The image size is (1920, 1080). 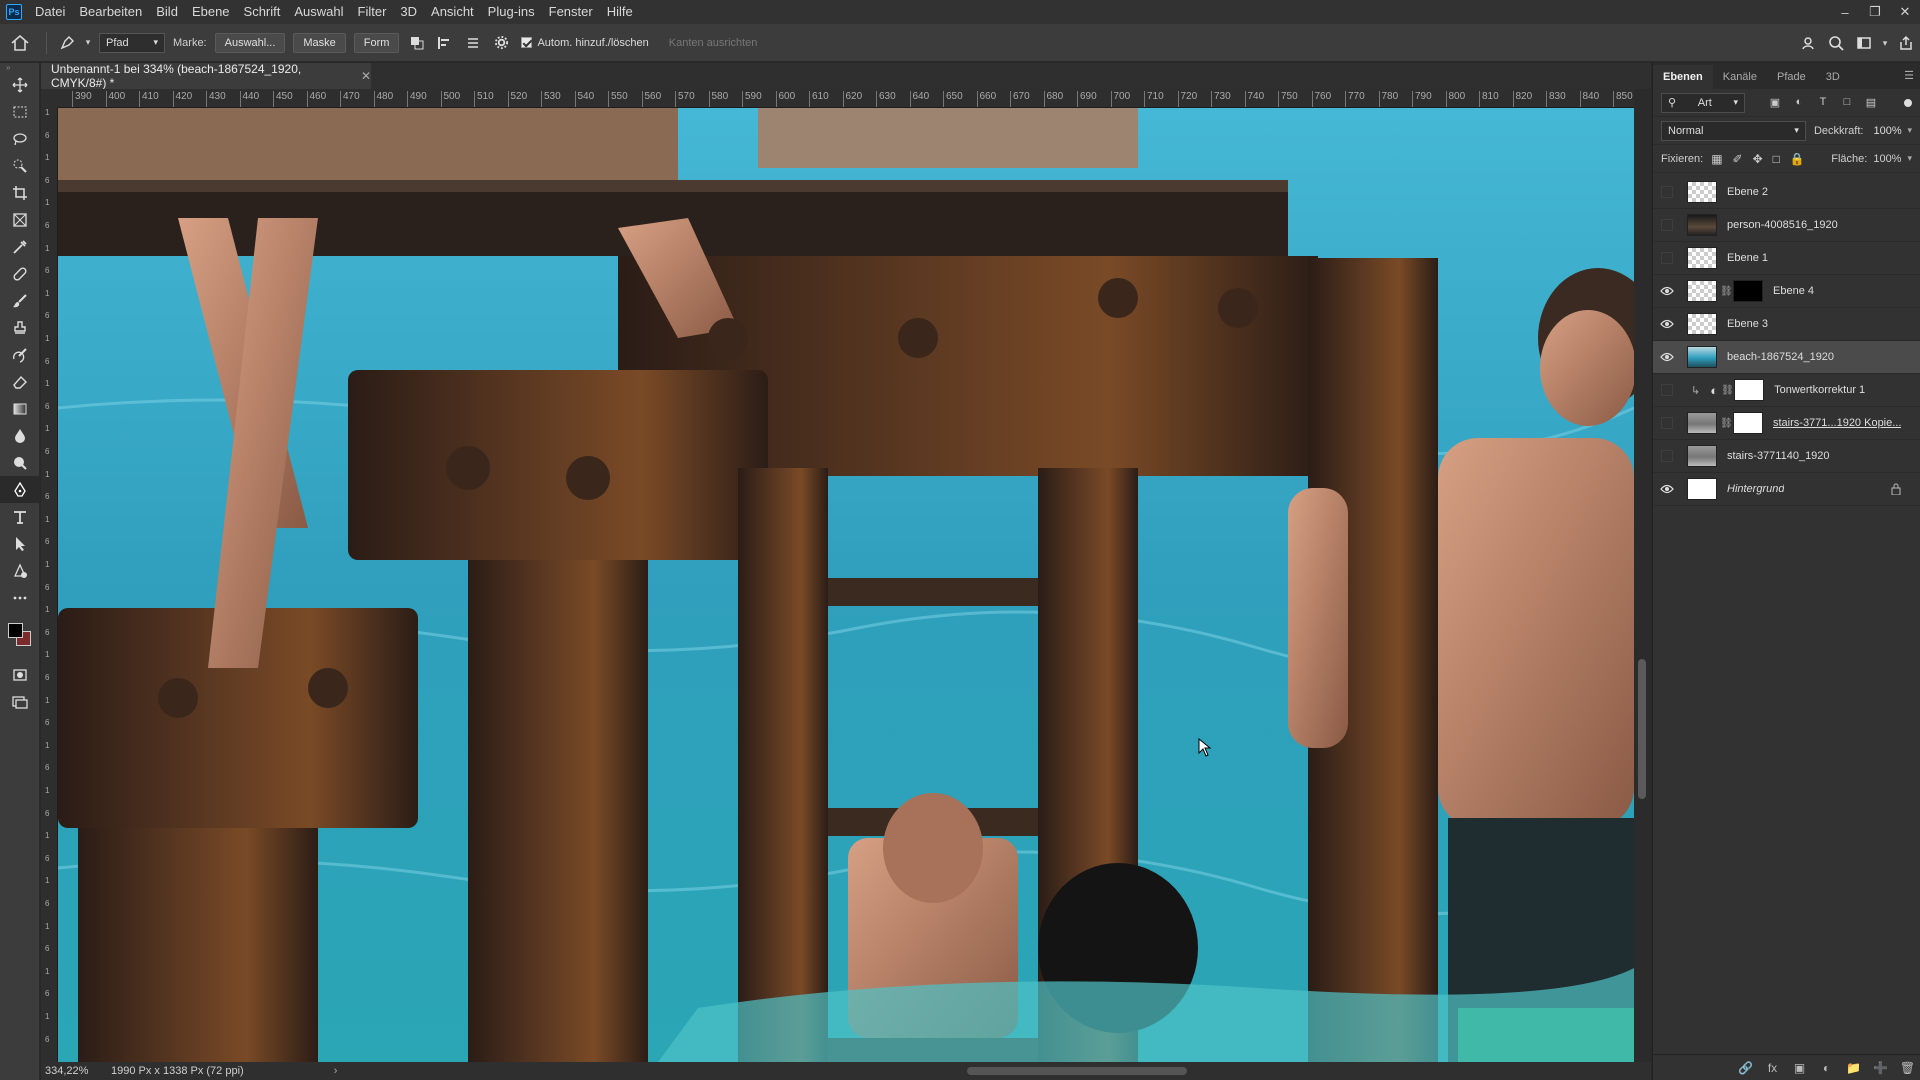 What do you see at coordinates (1780, 357) in the screenshot?
I see `layer-name: beach-1867524_1920` at bounding box center [1780, 357].